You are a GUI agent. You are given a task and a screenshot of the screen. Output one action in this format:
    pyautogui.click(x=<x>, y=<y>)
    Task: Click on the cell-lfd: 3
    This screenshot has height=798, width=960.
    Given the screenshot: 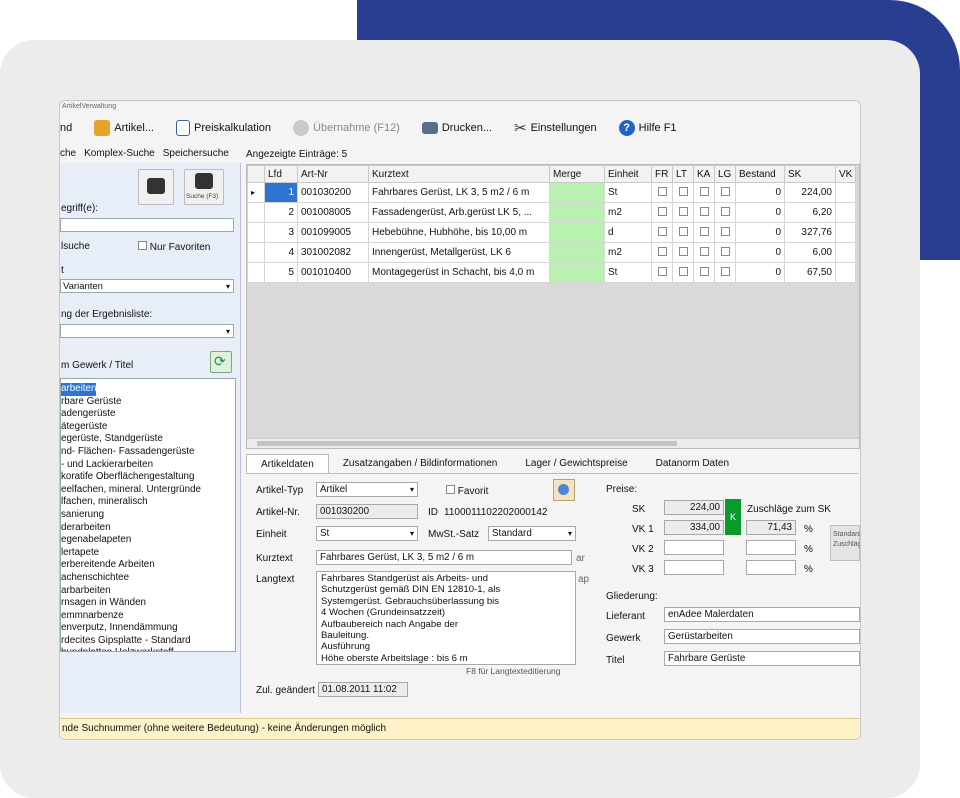 What is the action you would take?
    pyautogui.click(x=281, y=232)
    